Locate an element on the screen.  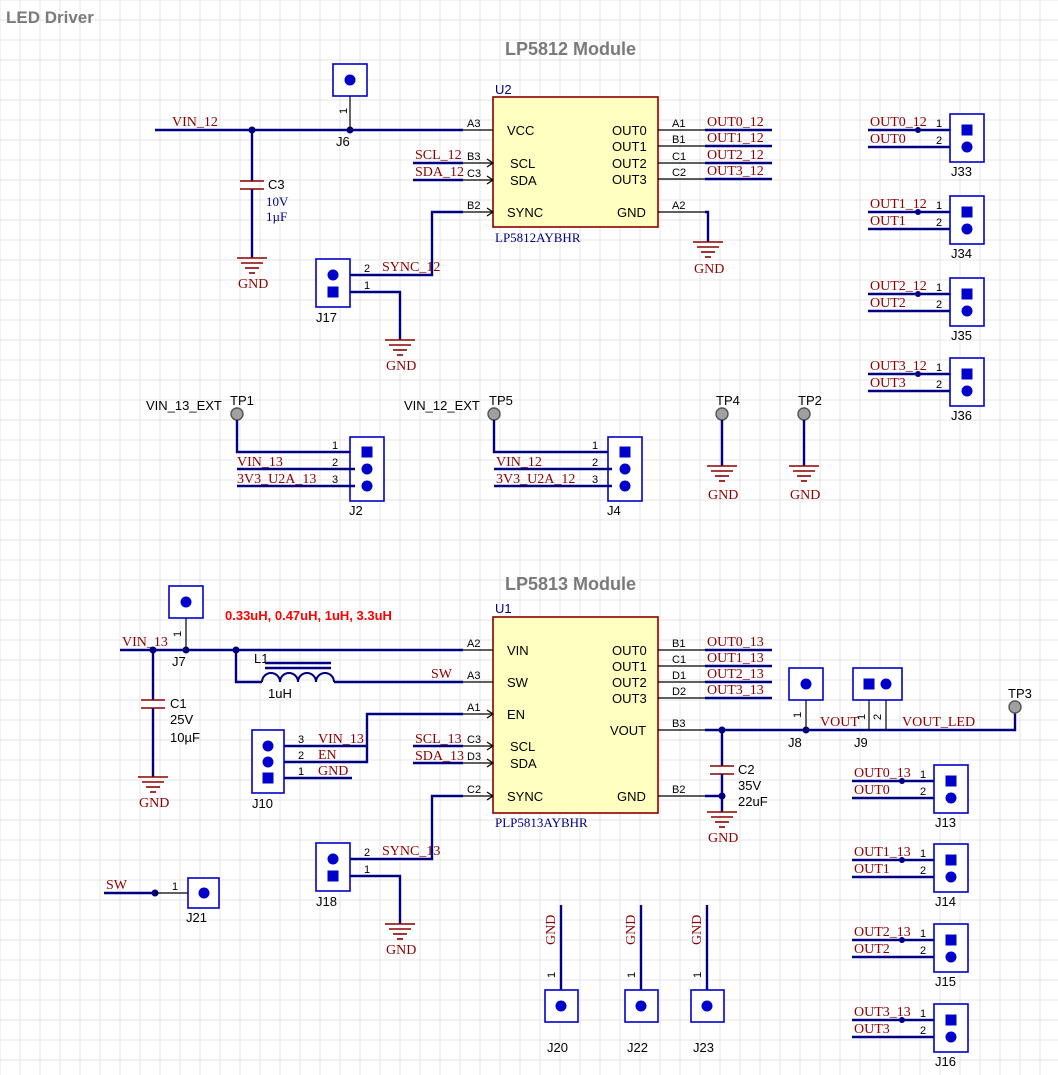
j2-pin1-number: 1 is located at coordinates (335, 446).